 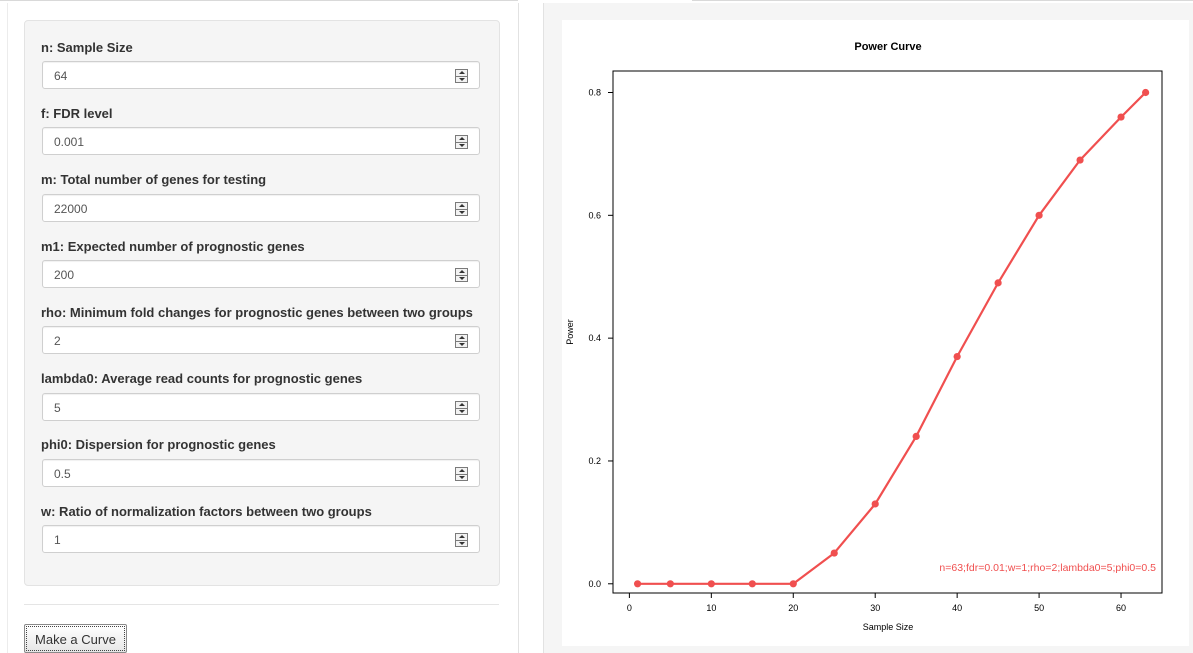 I want to click on sample-size-label: n: Sample Size, so click(x=87, y=47).